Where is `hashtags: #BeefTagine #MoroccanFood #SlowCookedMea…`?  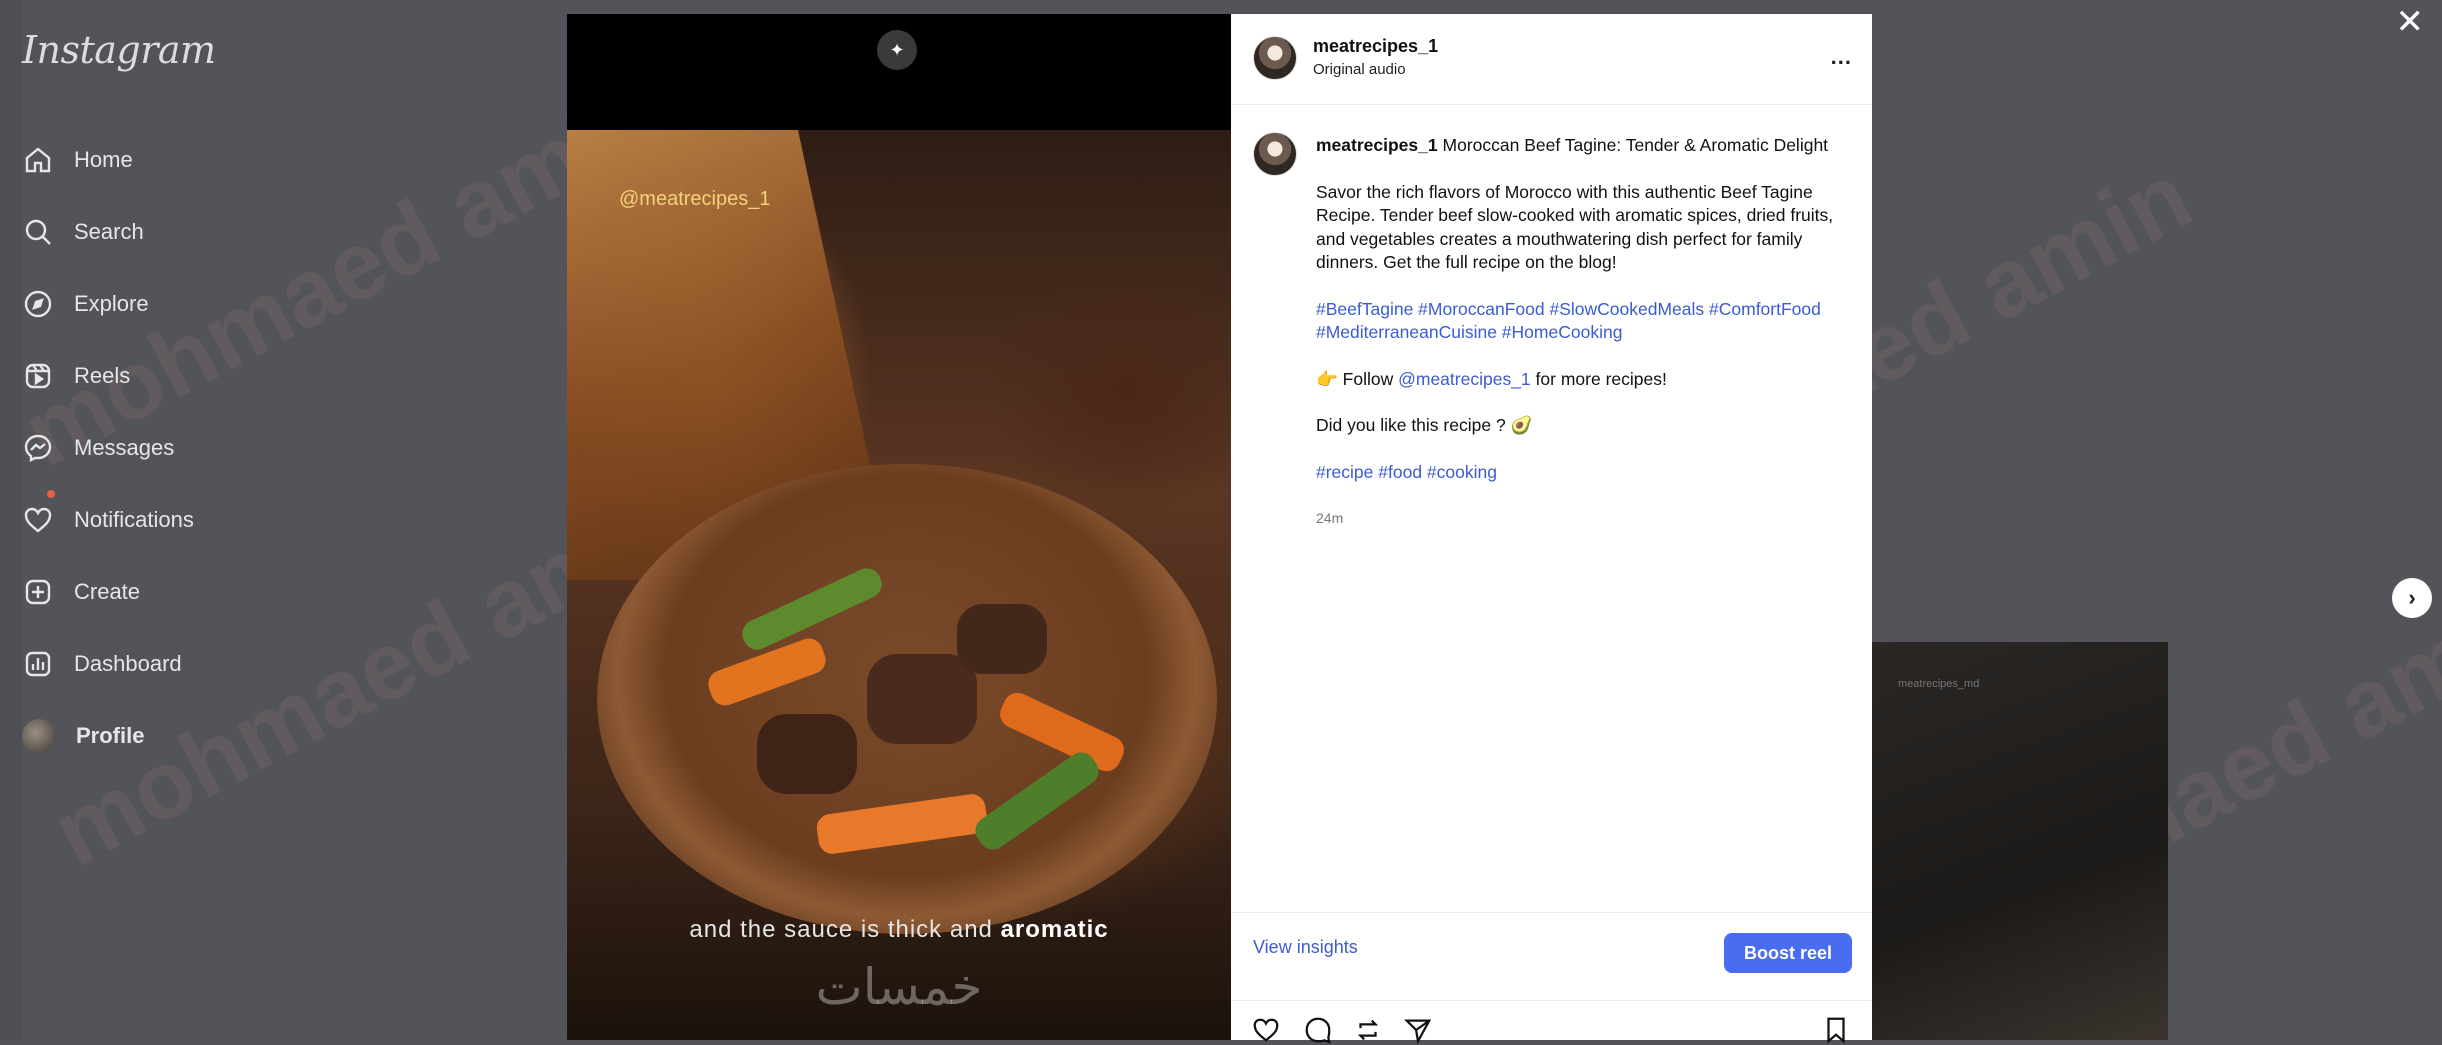
hashtags: #BeefTagine #MoroccanFood #SlowCookedMea… is located at coordinates (1586, 321).